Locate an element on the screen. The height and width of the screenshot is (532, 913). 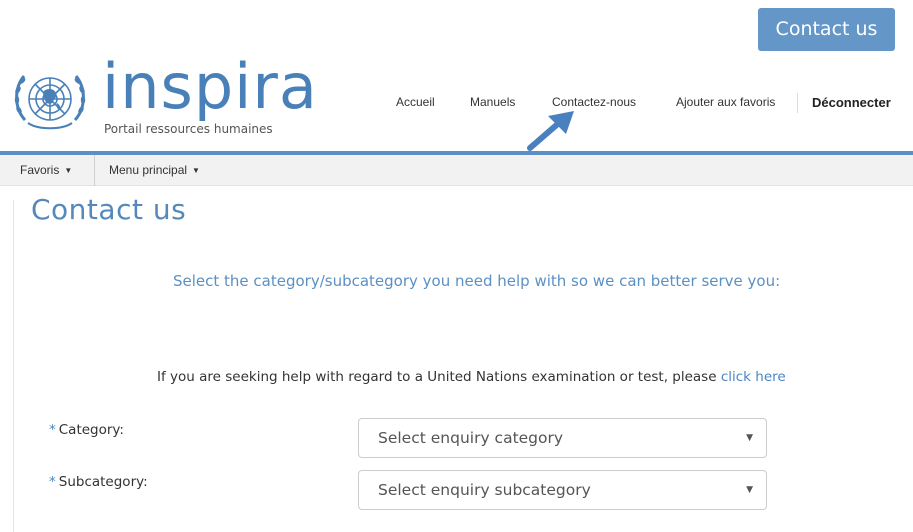
page-title: Contact us is located at coordinates (109, 209).